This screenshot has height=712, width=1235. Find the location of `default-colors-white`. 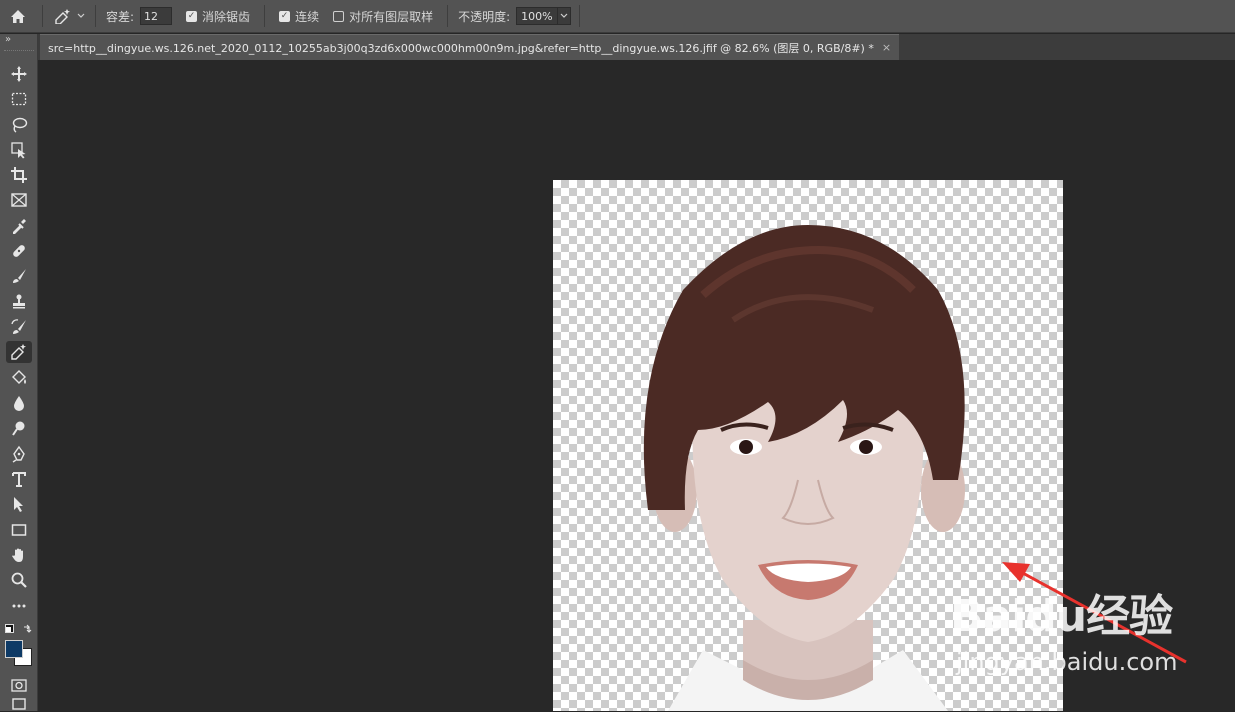

default-colors-white is located at coordinates (8, 629).